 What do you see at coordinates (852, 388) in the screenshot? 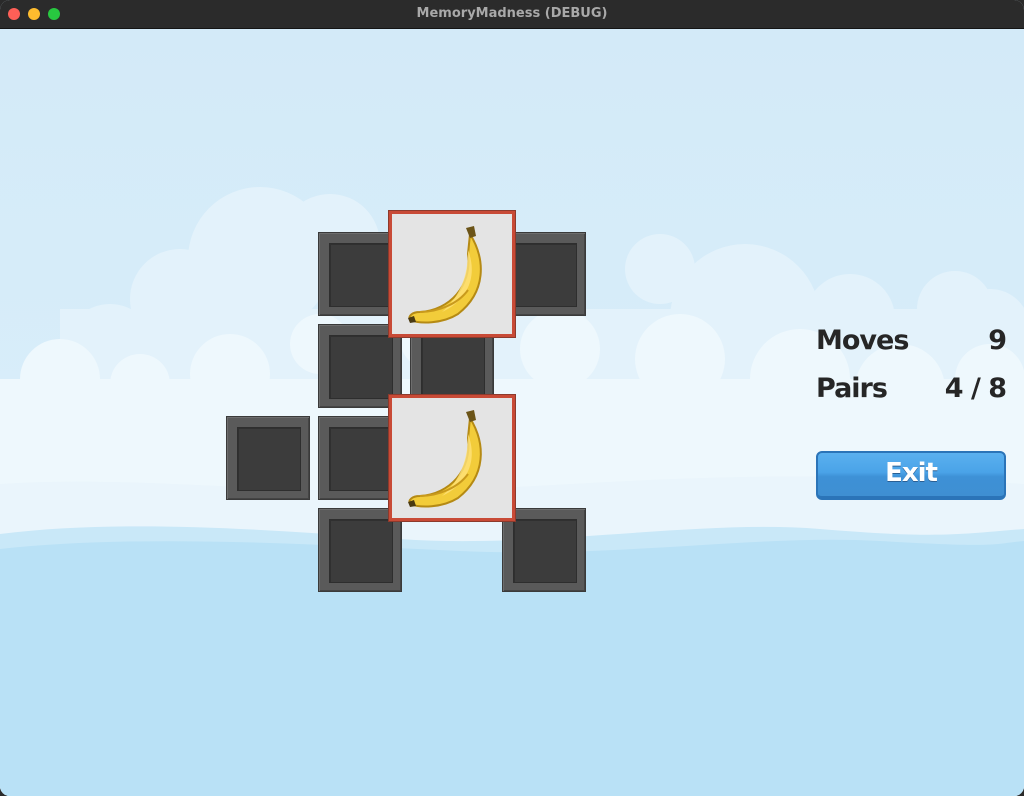
I see `pairs-label: Pairs` at bounding box center [852, 388].